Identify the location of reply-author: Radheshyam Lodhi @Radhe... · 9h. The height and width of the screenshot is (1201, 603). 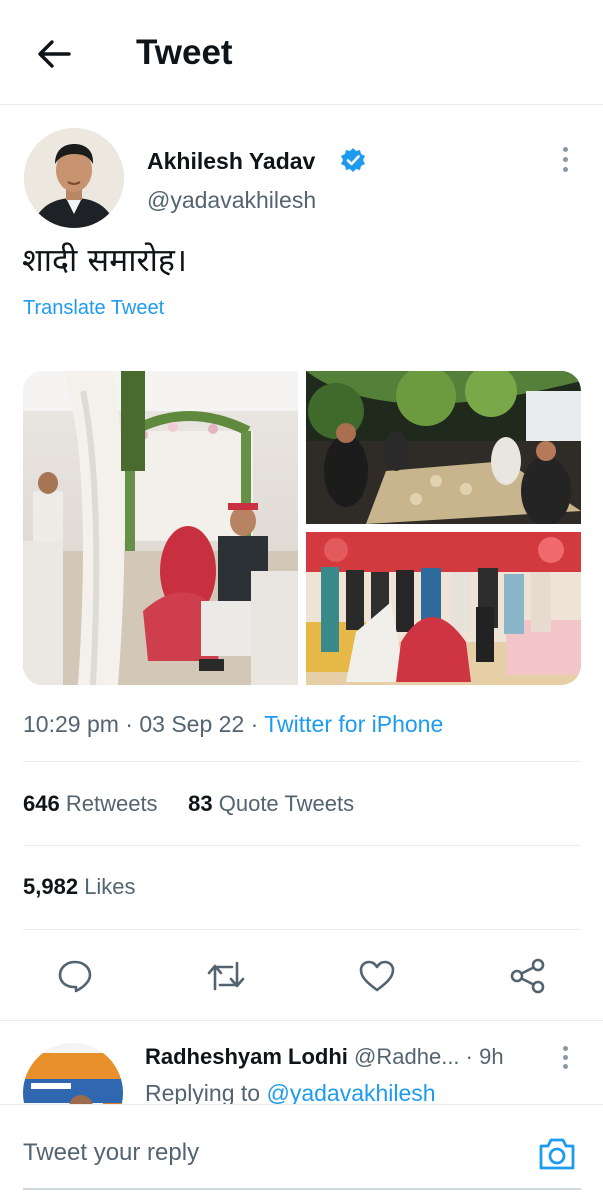
(324, 1057).